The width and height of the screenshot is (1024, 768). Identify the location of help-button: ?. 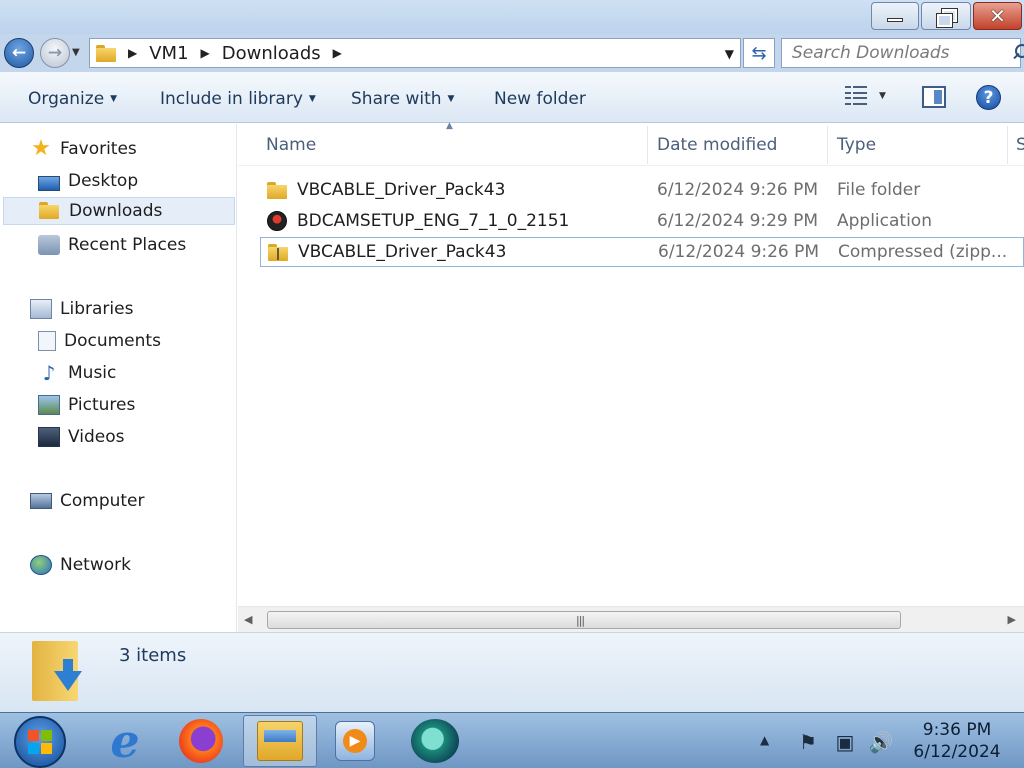
(988, 97).